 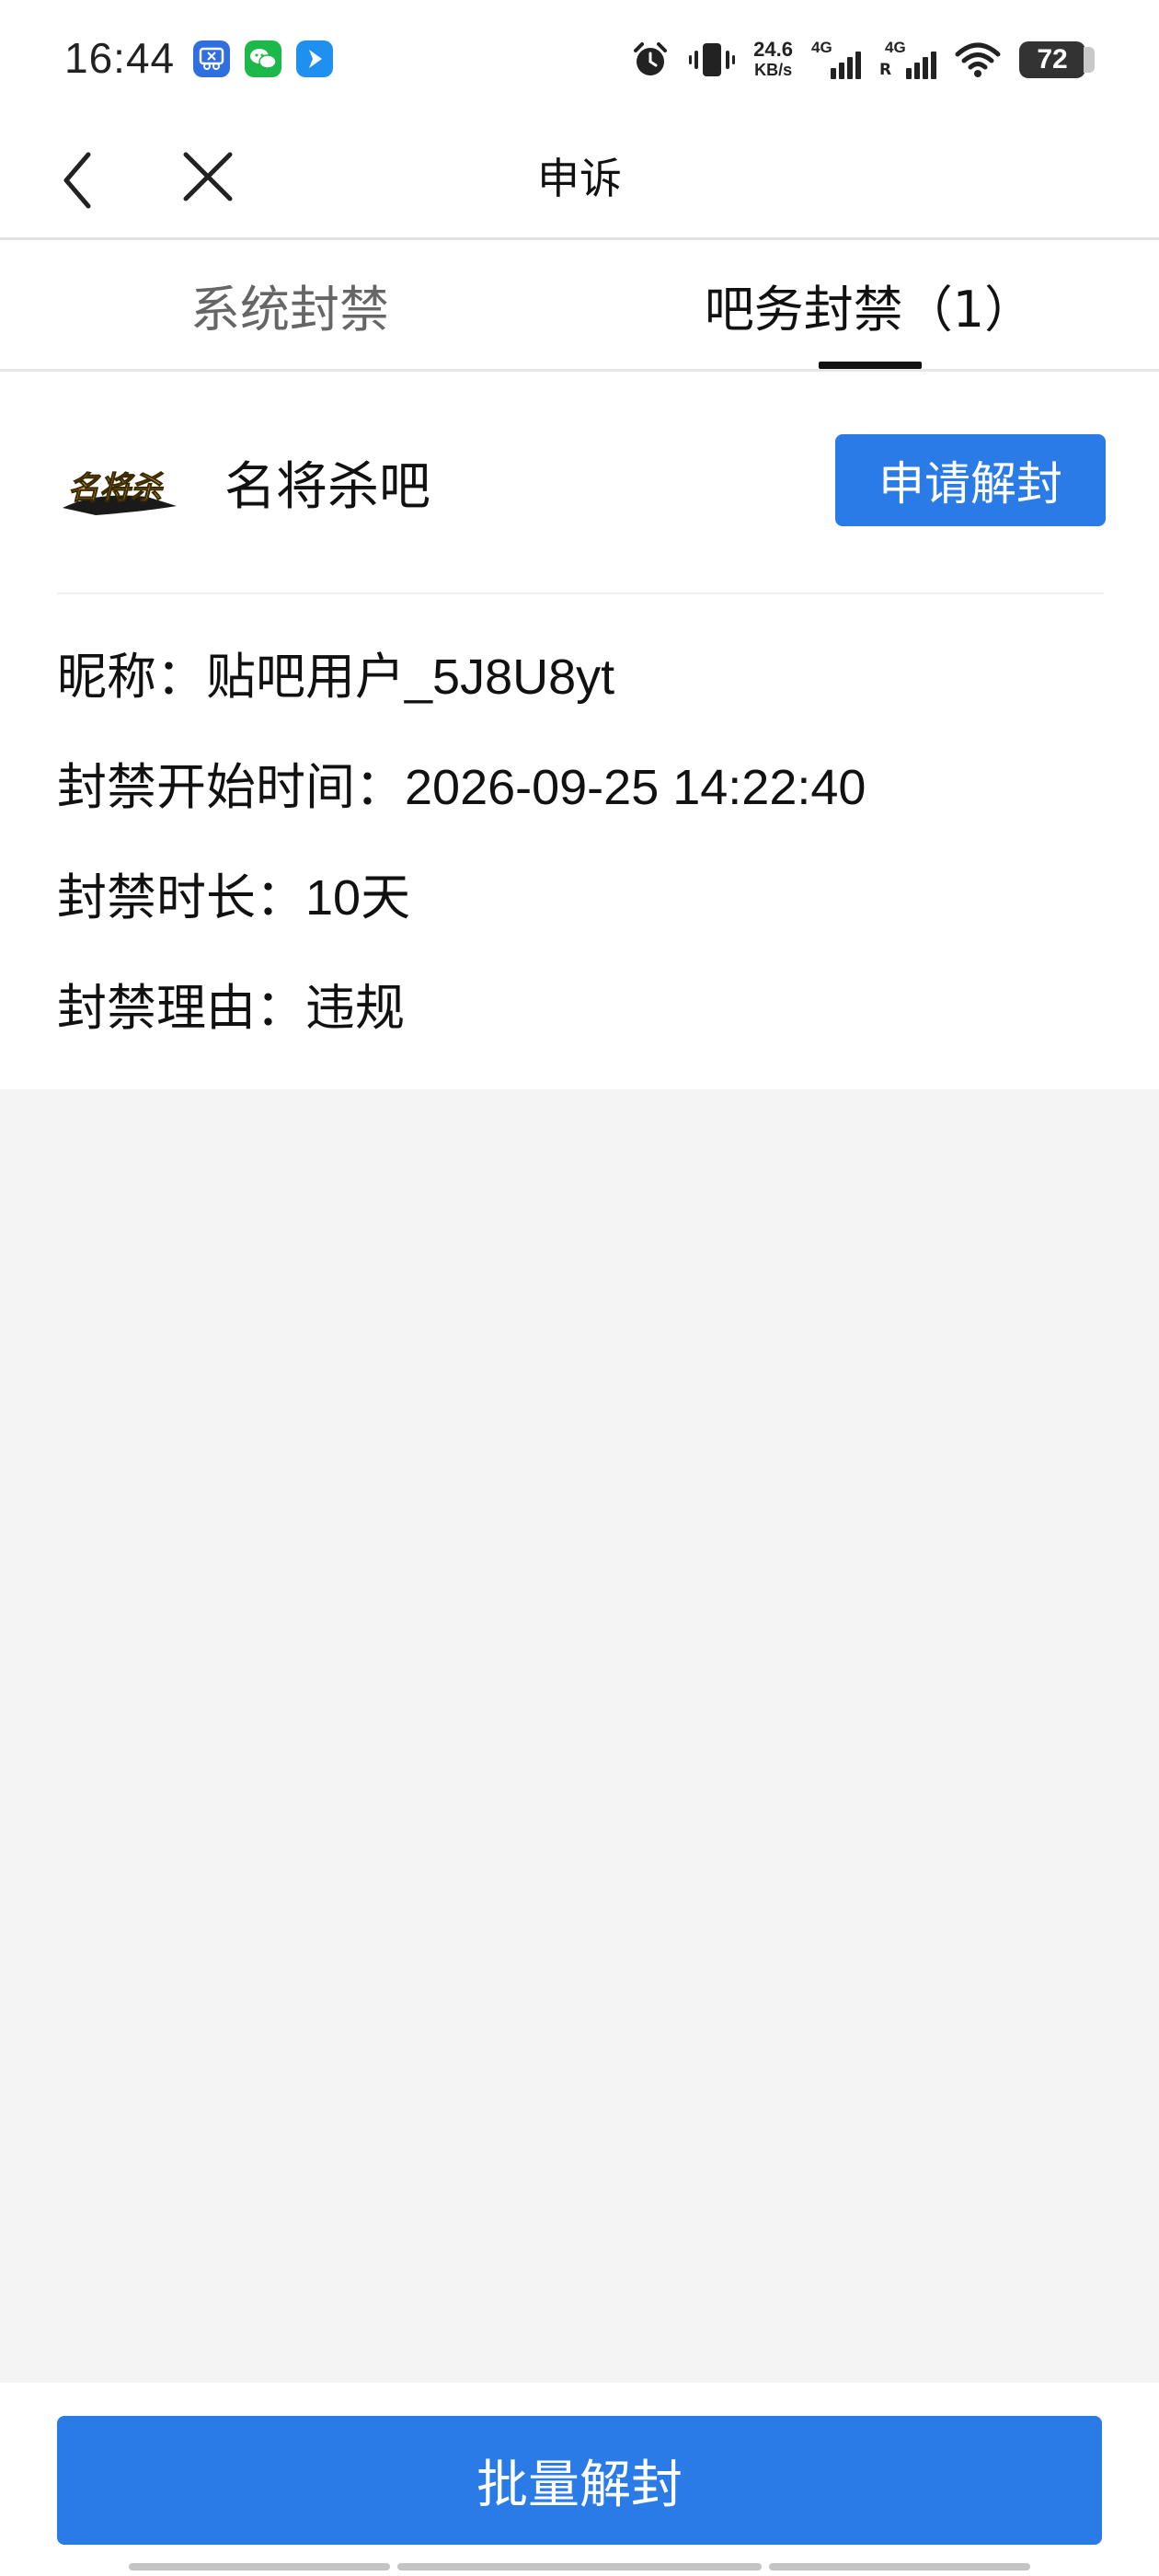 What do you see at coordinates (862, 60) in the screenshot?
I see `status-indicators: 24.6 KB/s 4G 4G R 72` at bounding box center [862, 60].